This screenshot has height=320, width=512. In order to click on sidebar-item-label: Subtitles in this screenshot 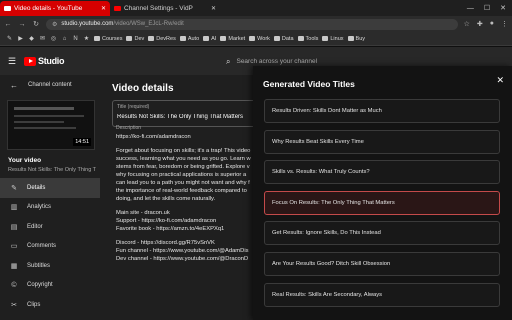, I will do `click(39, 265)`.